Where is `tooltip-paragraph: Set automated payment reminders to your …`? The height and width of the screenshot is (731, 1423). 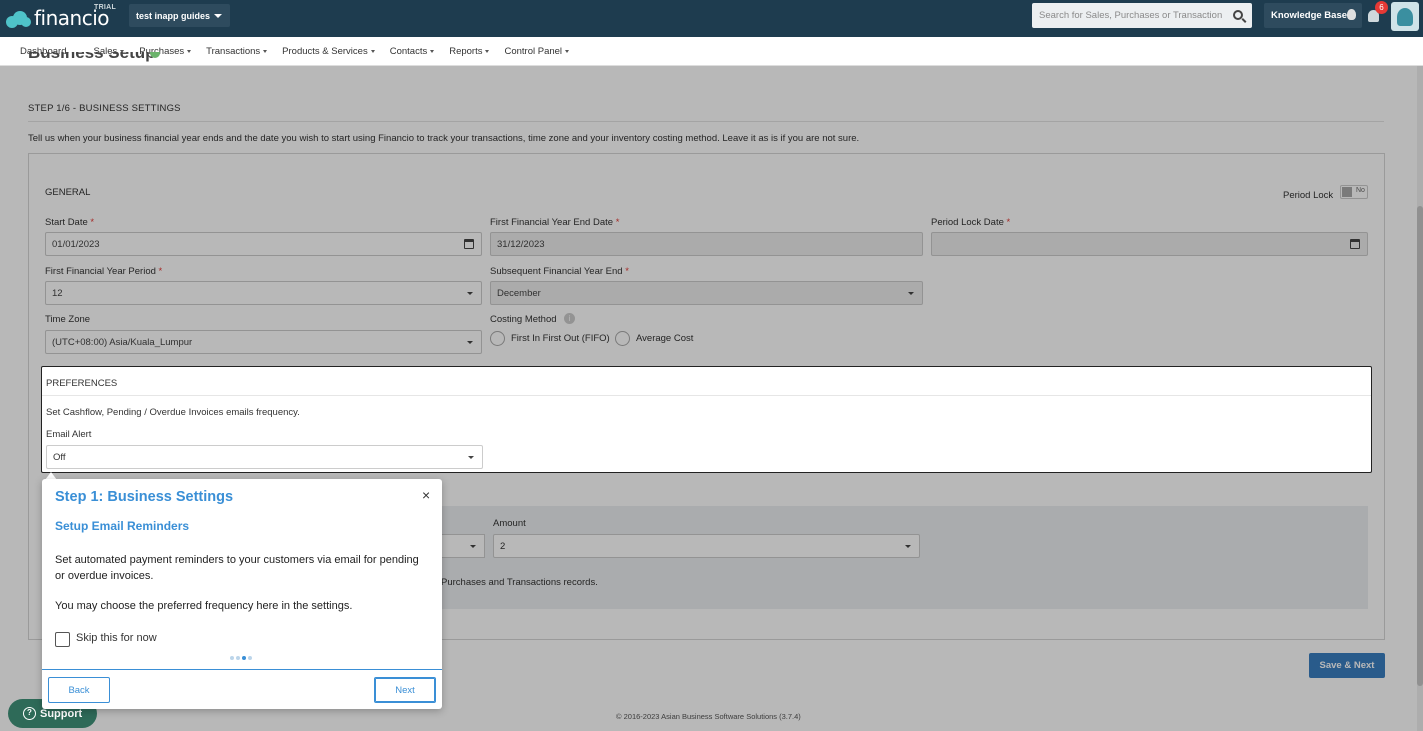
tooltip-paragraph: Set automated payment reminders to your … is located at coordinates (237, 568).